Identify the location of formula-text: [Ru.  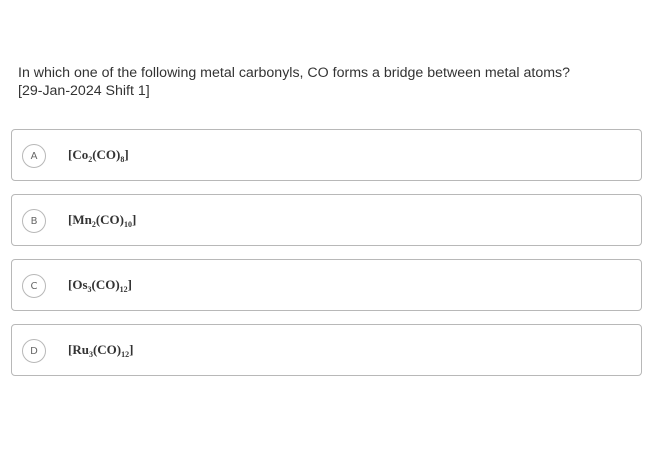
(78, 349).